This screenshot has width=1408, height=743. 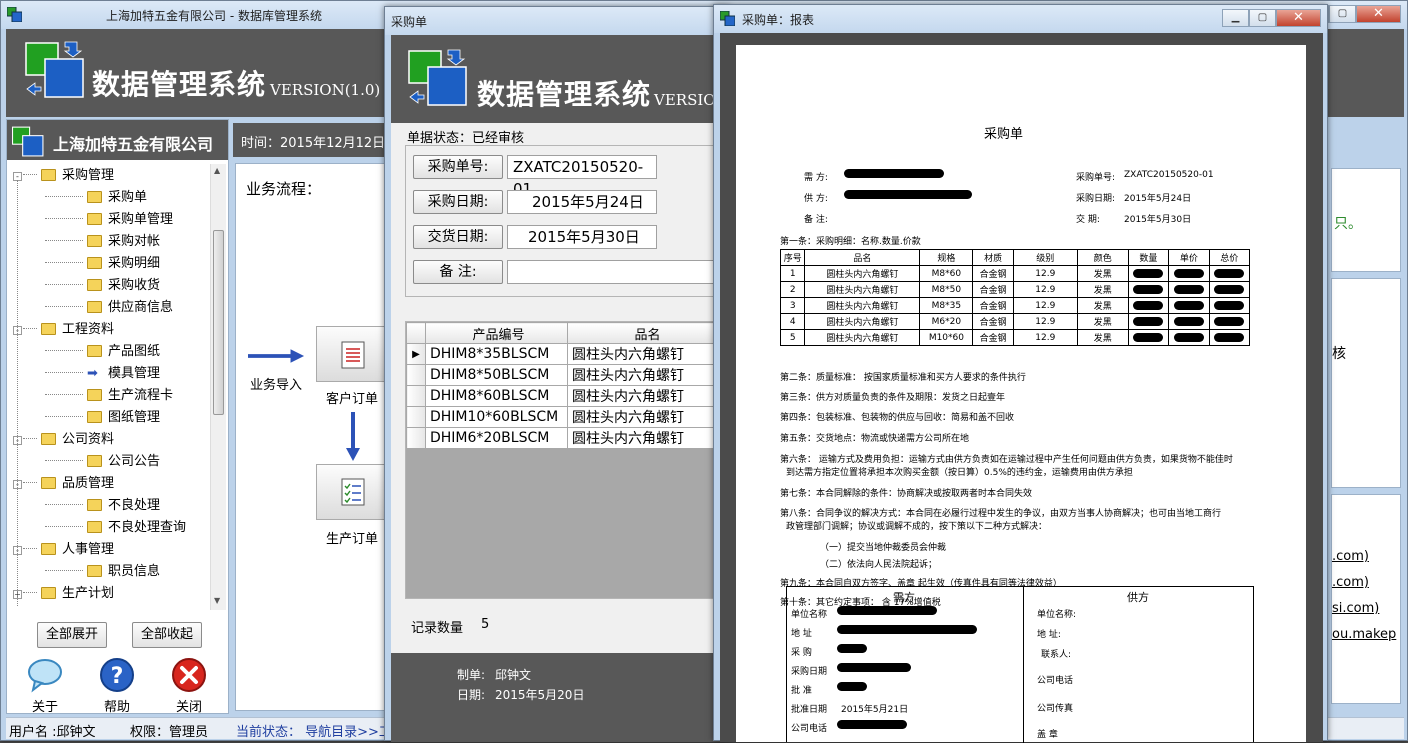 What do you see at coordinates (582, 202) in the screenshot?
I see `po-date-field: 2015年5月24日` at bounding box center [582, 202].